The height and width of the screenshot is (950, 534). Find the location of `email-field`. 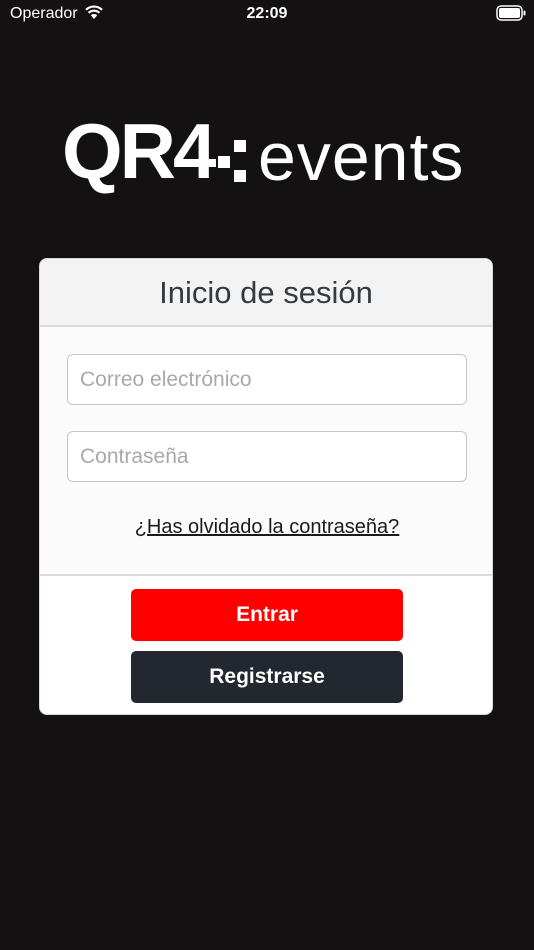

email-field is located at coordinates (267, 379).